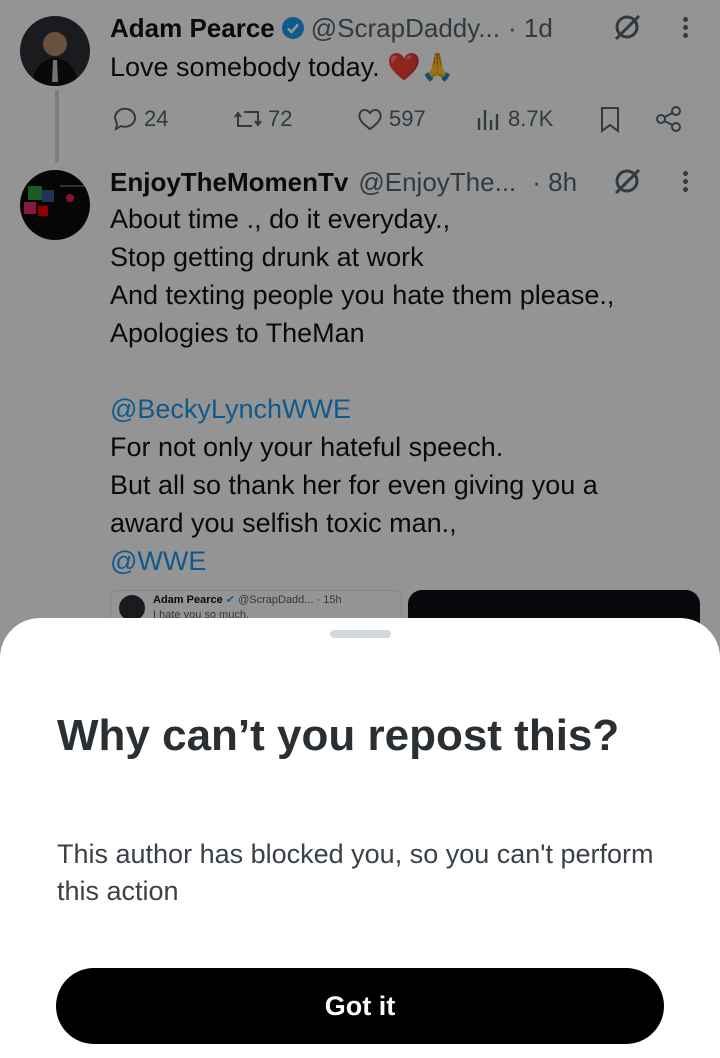 The width and height of the screenshot is (720, 1058). What do you see at coordinates (360, 634) in the screenshot?
I see `drag-handle` at bounding box center [360, 634].